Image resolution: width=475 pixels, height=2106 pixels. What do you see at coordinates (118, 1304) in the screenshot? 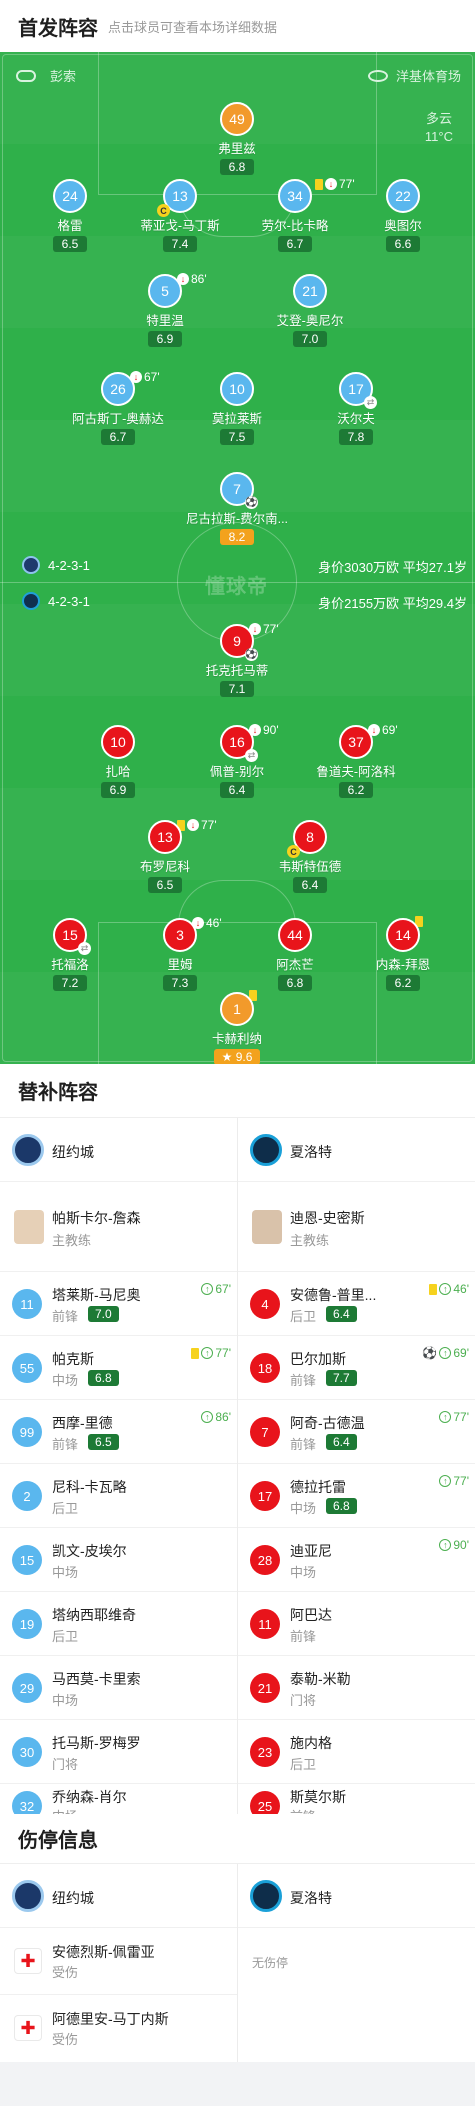
I see `sub-row: 11 塔莱斯-马尼奥 前锋 7.0 ↑ 67'` at bounding box center [118, 1304].